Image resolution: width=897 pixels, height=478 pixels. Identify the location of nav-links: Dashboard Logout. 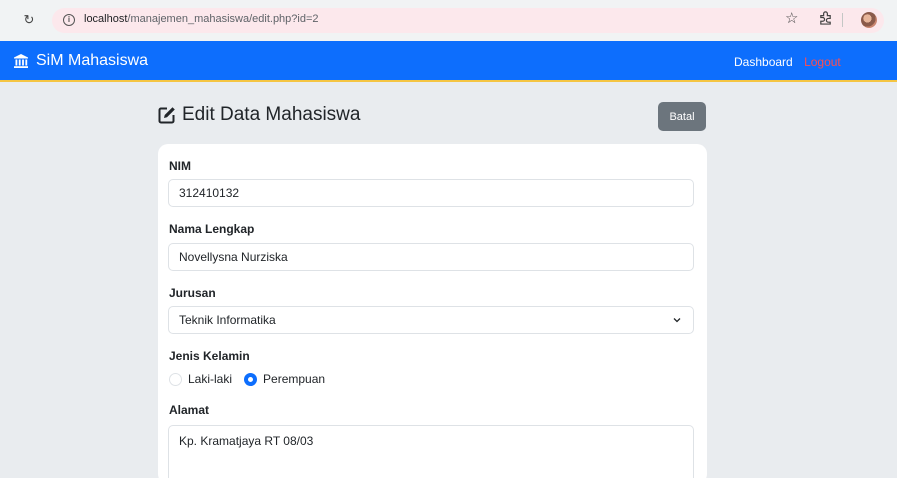
(787, 62).